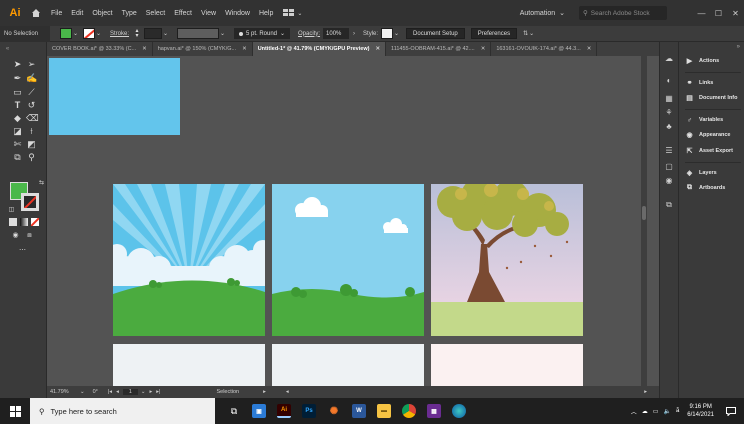 Image resolution: width=744 pixels, height=424 pixels. I want to click on menu-edit: Edit, so click(77, 13).